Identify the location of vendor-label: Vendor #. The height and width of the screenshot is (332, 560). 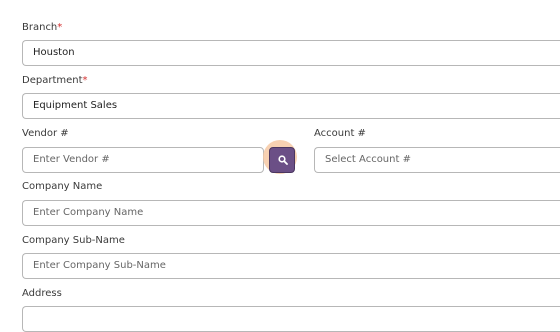
(45, 133).